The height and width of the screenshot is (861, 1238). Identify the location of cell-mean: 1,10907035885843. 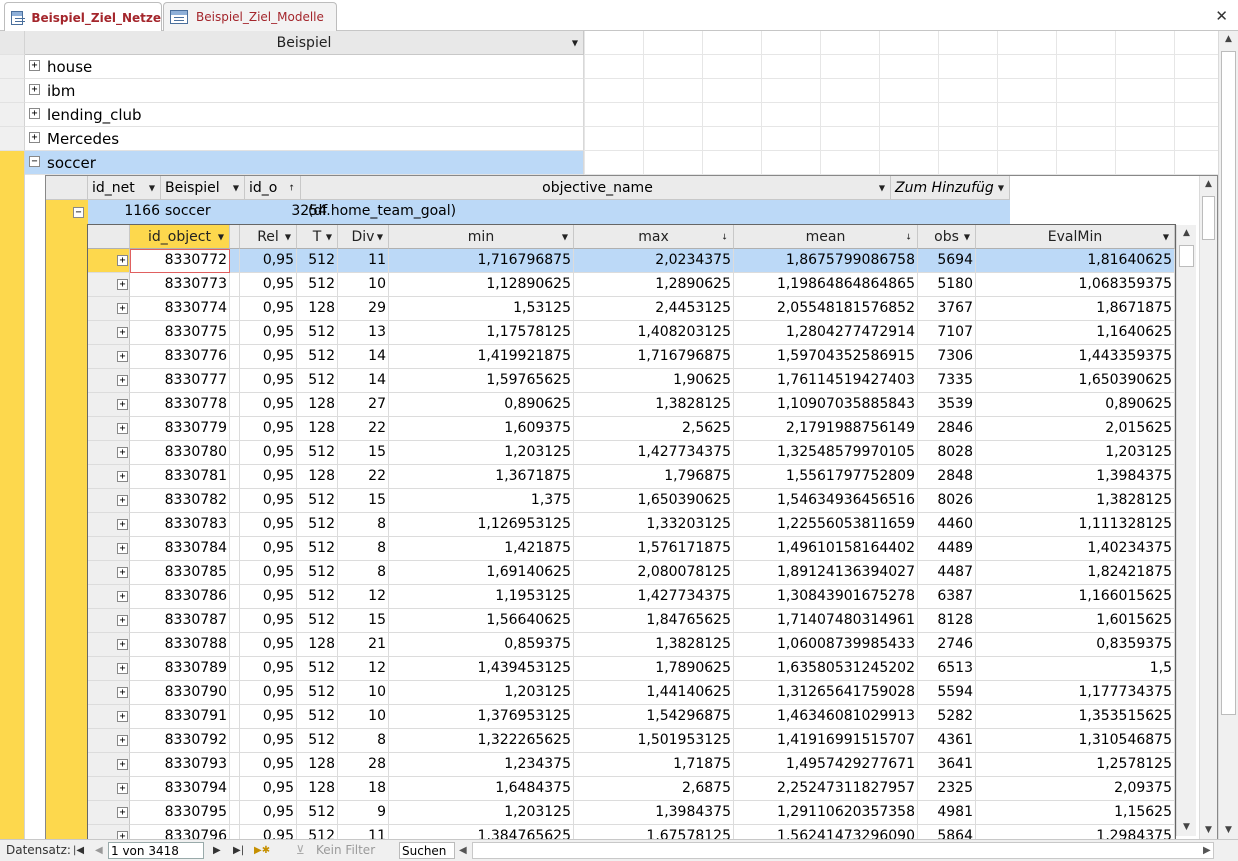
(826, 405).